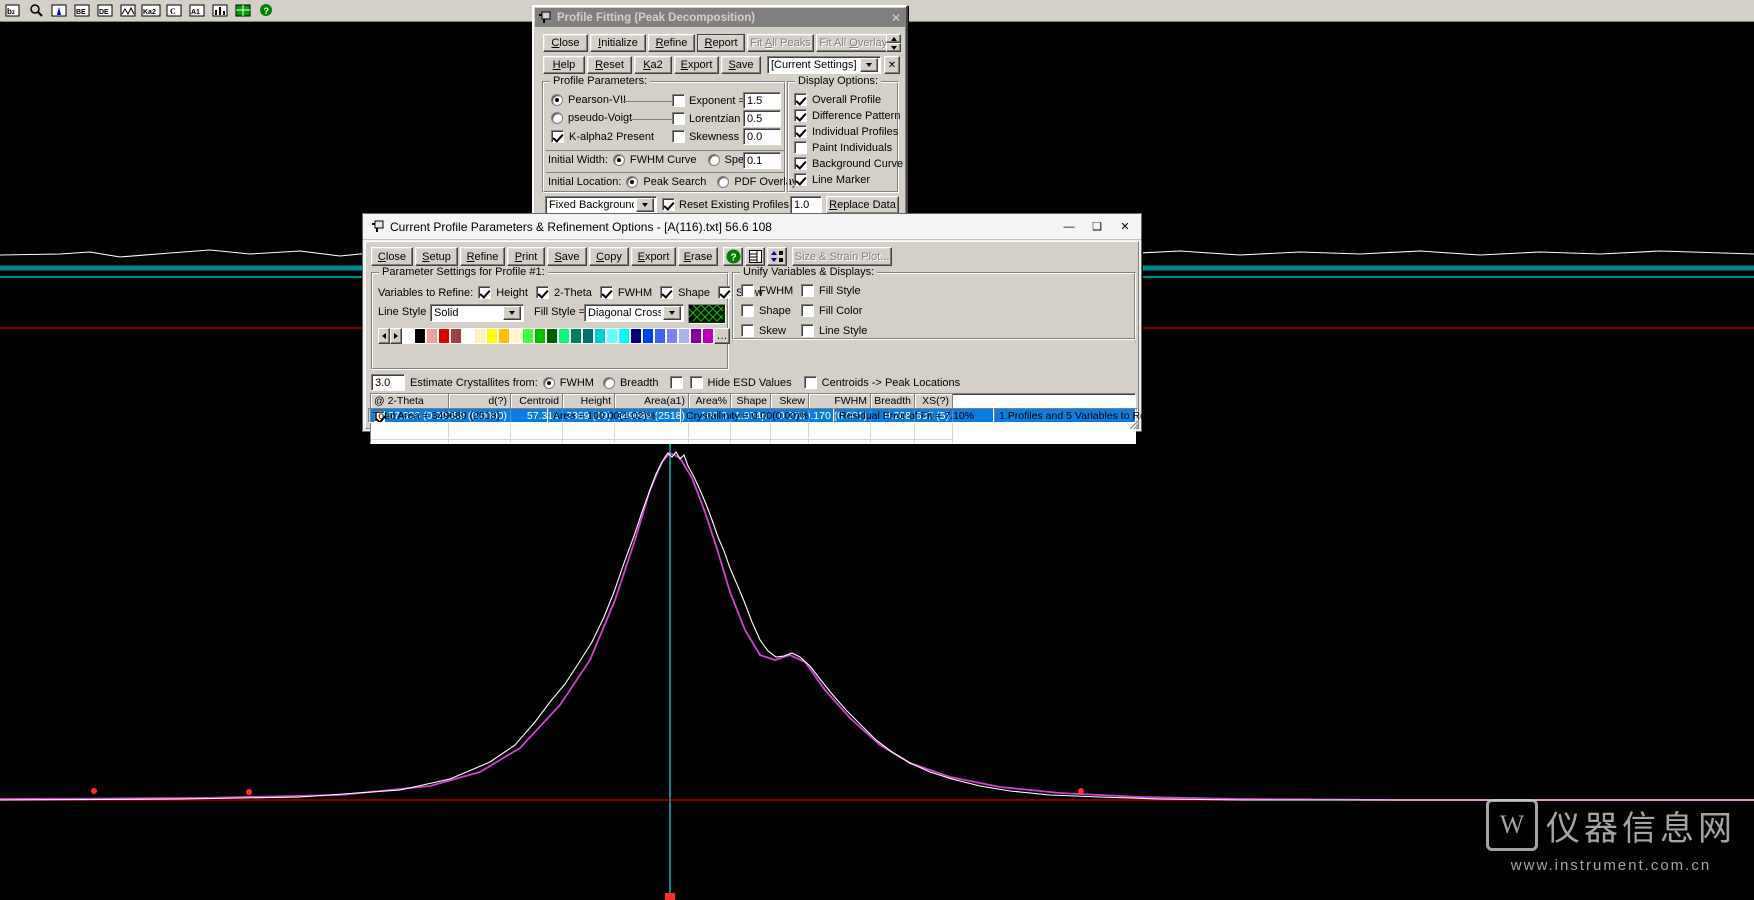 This screenshot has height=900, width=1754. What do you see at coordinates (36, 10) in the screenshot?
I see `search-icon` at bounding box center [36, 10].